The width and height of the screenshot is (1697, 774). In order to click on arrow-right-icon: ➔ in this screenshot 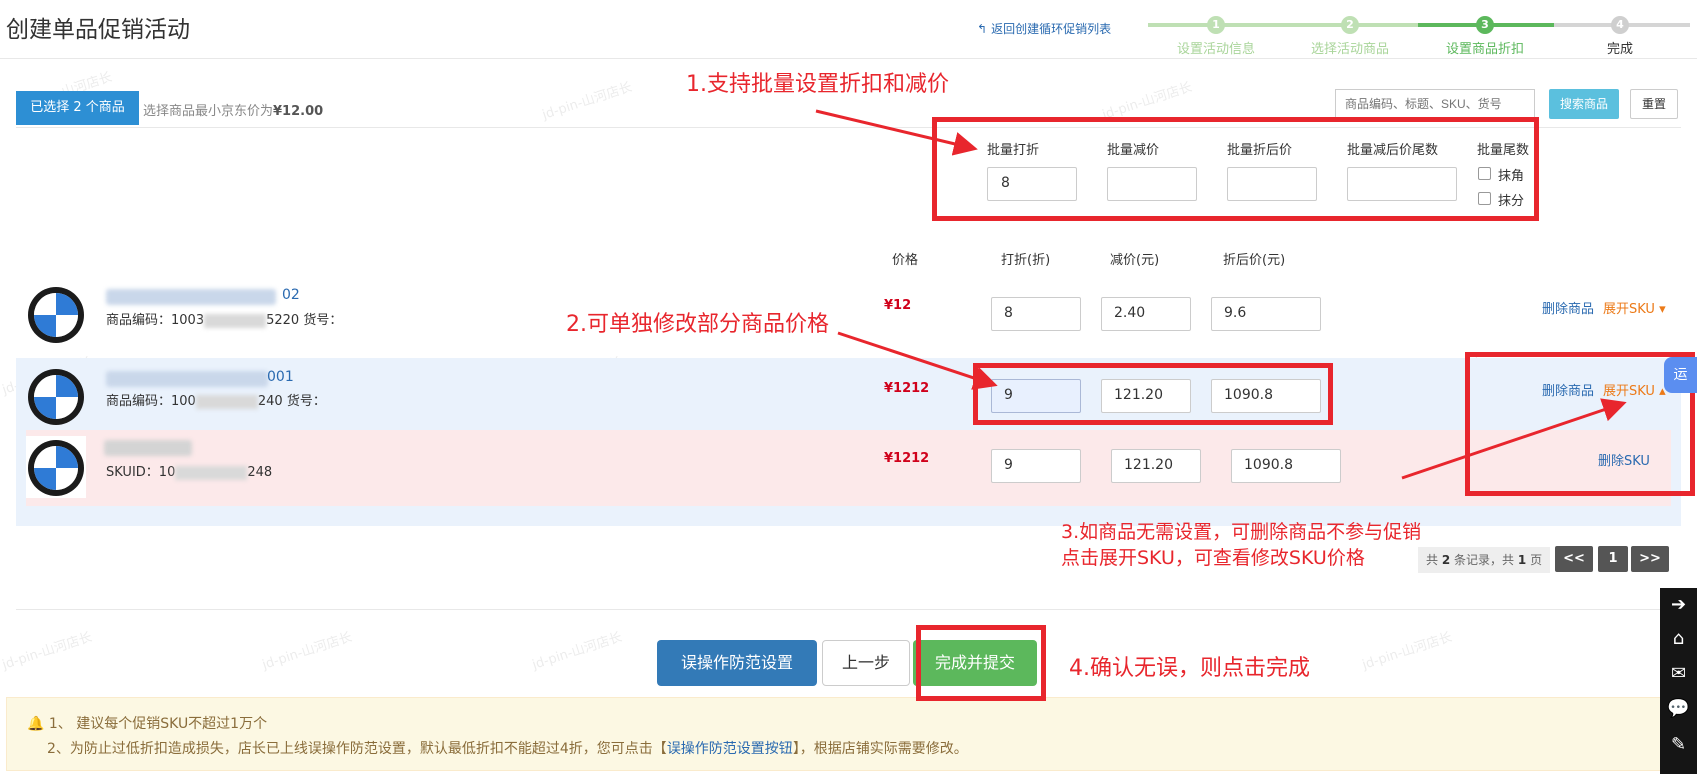, I will do `click(1678, 604)`.